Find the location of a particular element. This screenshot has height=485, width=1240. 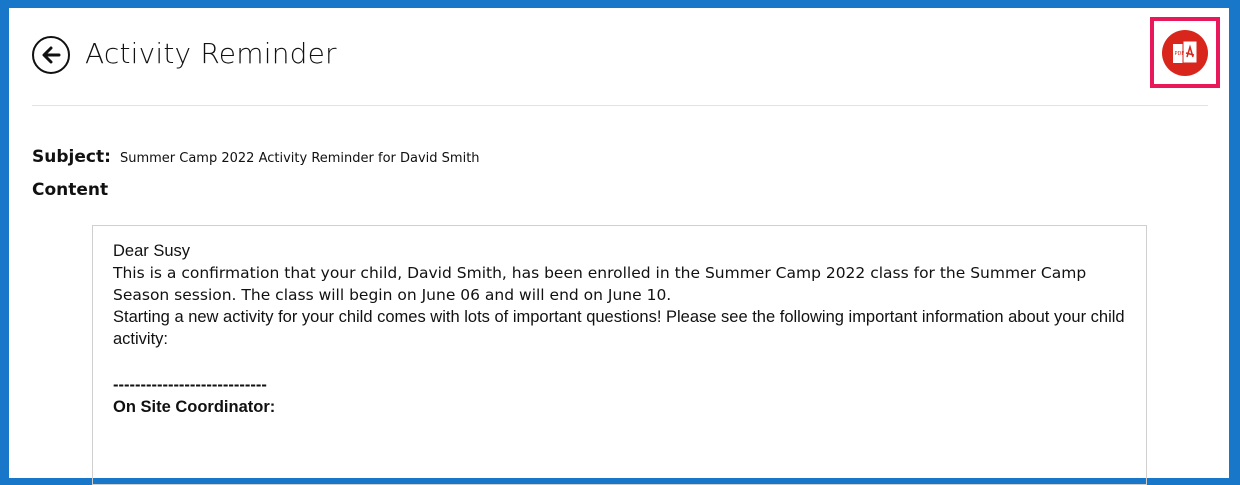

pdf-export-button: PDF is located at coordinates (1185, 52).